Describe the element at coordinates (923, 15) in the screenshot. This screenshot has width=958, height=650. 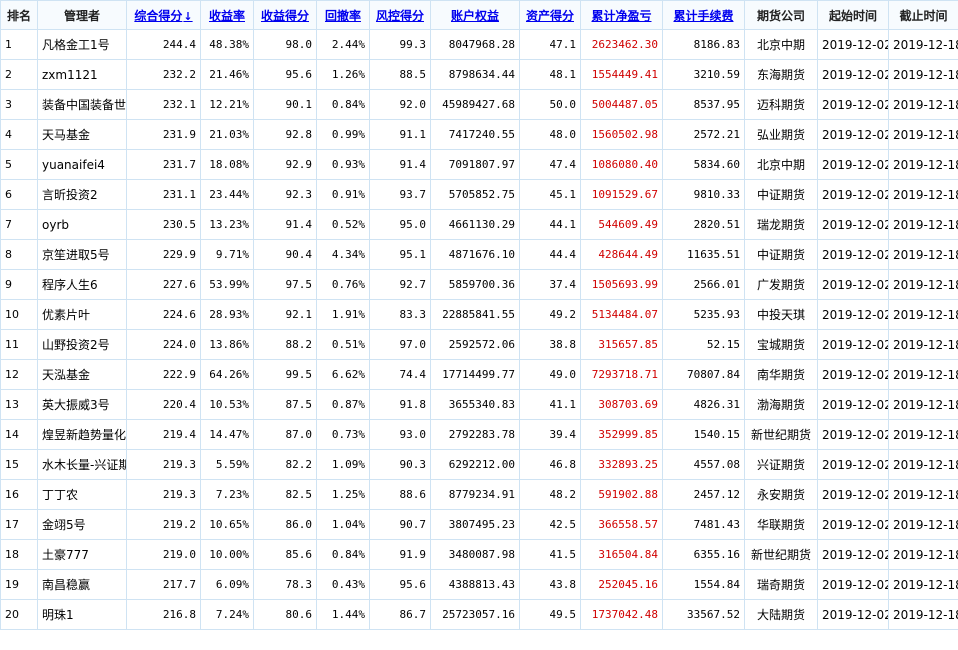
I see `column-header-label: 截止时间` at that location.